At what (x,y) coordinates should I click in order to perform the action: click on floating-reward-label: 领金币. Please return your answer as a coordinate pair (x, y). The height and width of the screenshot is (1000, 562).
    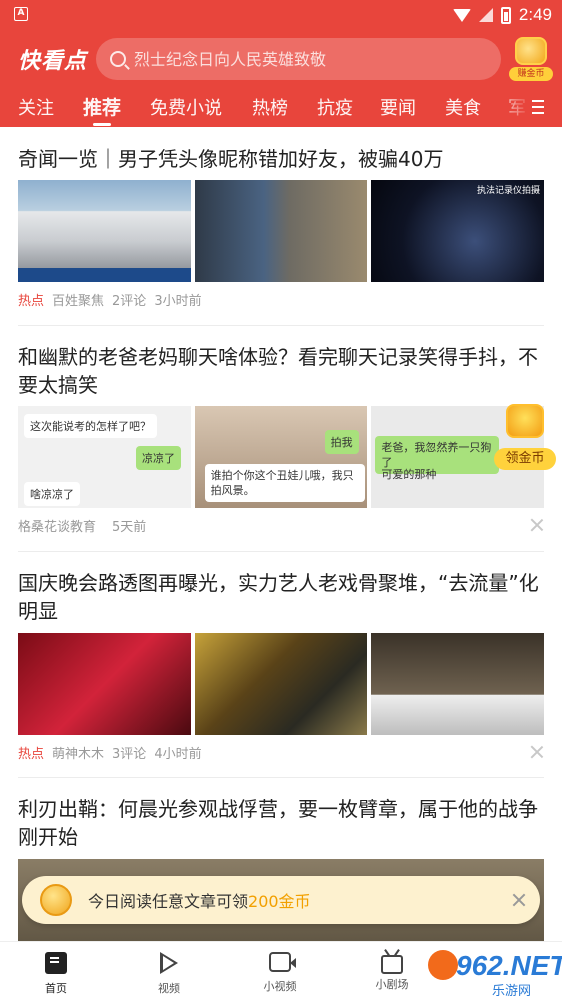
    Looking at the image, I should click on (525, 459).